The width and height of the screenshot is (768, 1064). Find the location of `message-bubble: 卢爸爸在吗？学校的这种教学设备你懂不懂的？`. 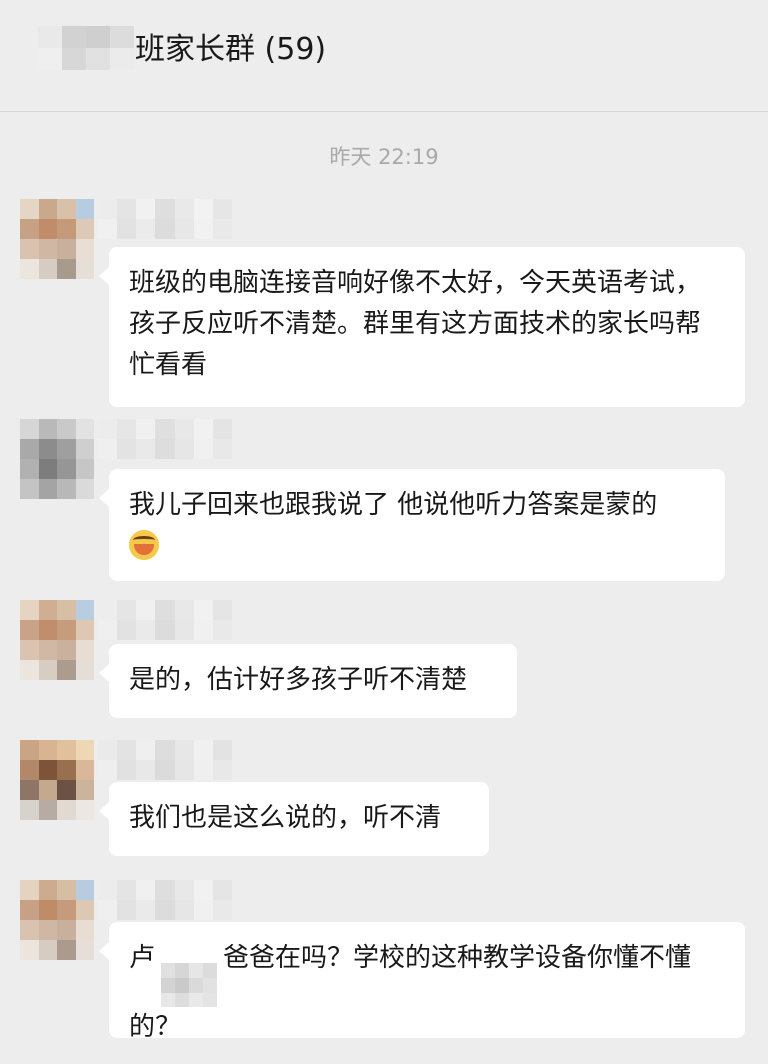

message-bubble: 卢爸爸在吗？学校的这种教学设备你懂不懂的？ is located at coordinates (422, 982).